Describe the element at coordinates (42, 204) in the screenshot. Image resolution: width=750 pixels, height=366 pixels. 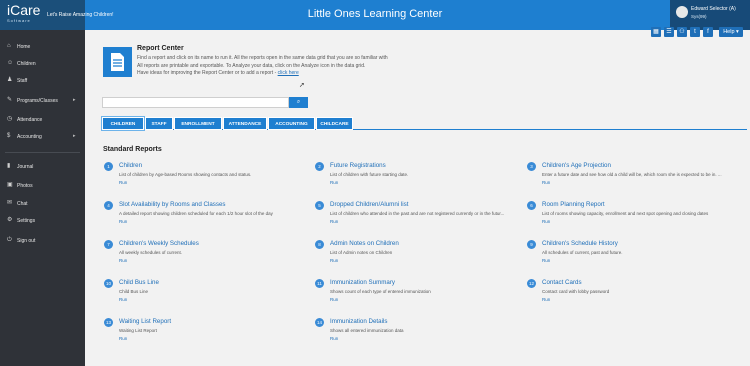
I see `sidebar-item-chat: ✉ Chat` at that location.